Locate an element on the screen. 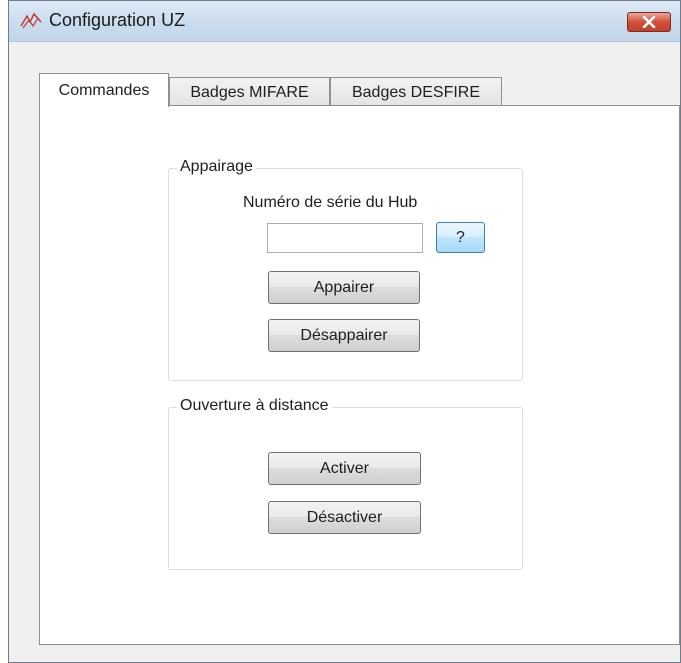 The width and height of the screenshot is (681, 663). deactivate-button: Désactiver is located at coordinates (344, 517).